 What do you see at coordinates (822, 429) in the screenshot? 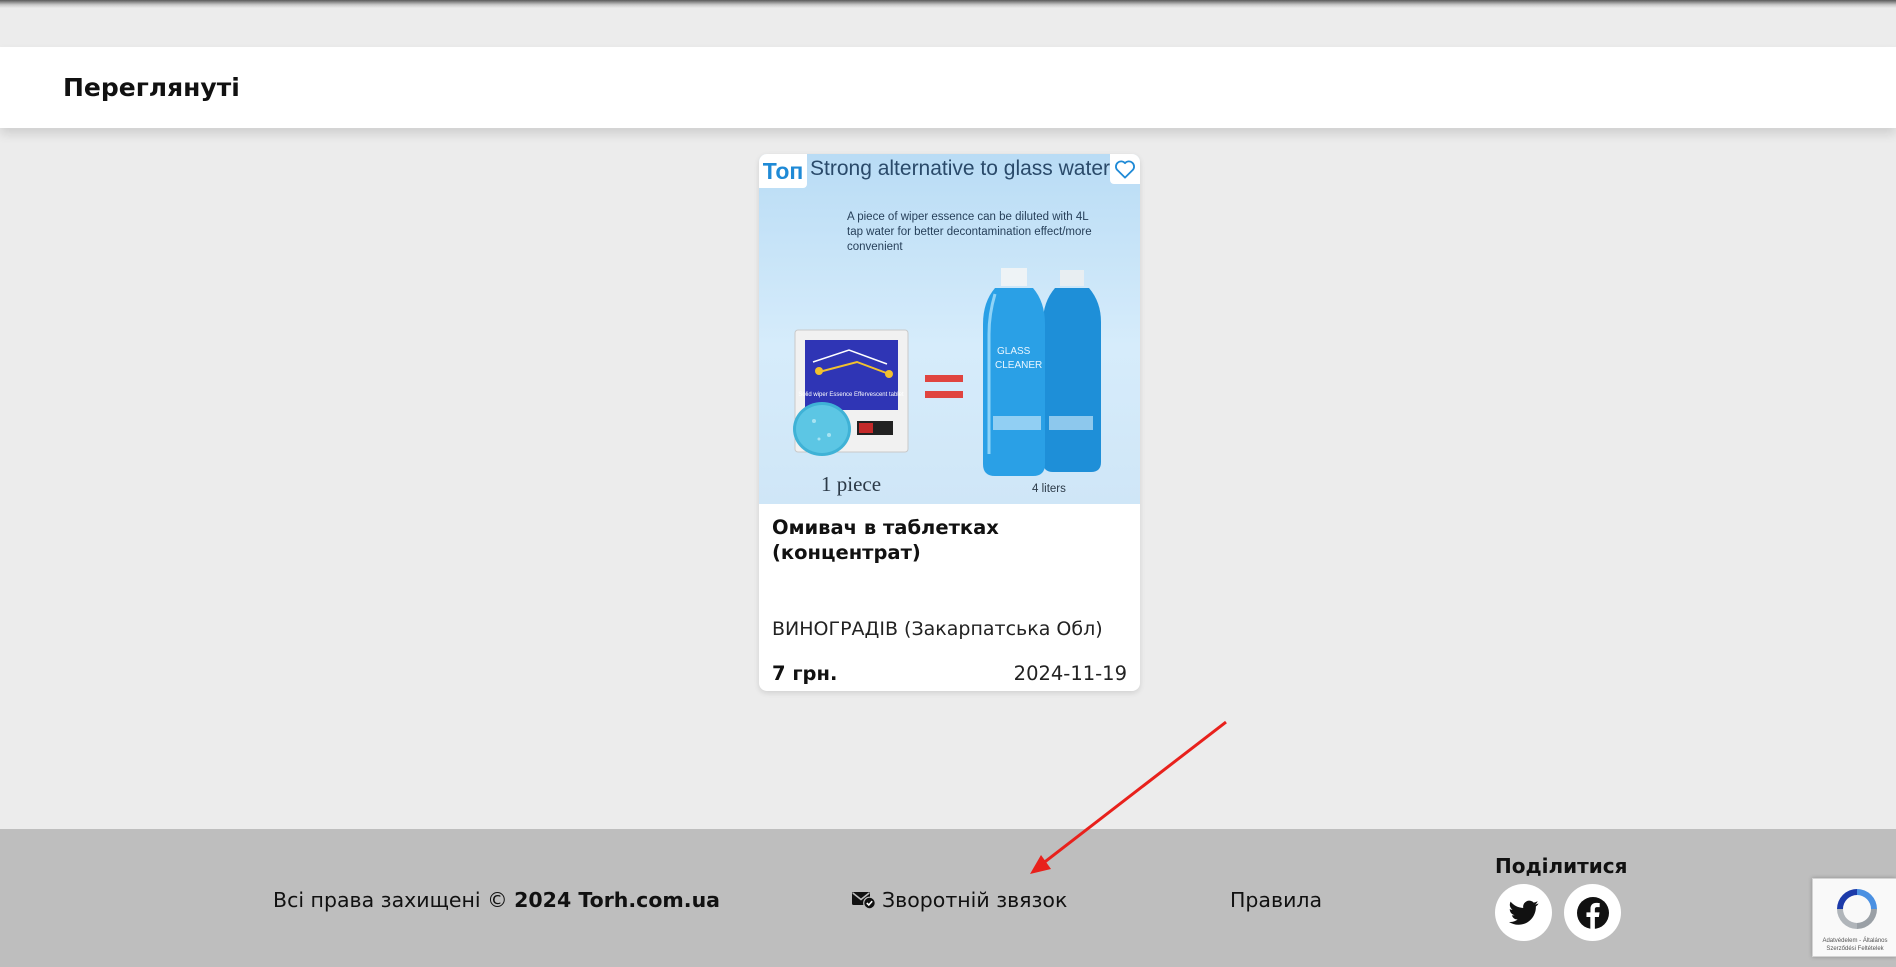
I see `blue-tablet` at bounding box center [822, 429].